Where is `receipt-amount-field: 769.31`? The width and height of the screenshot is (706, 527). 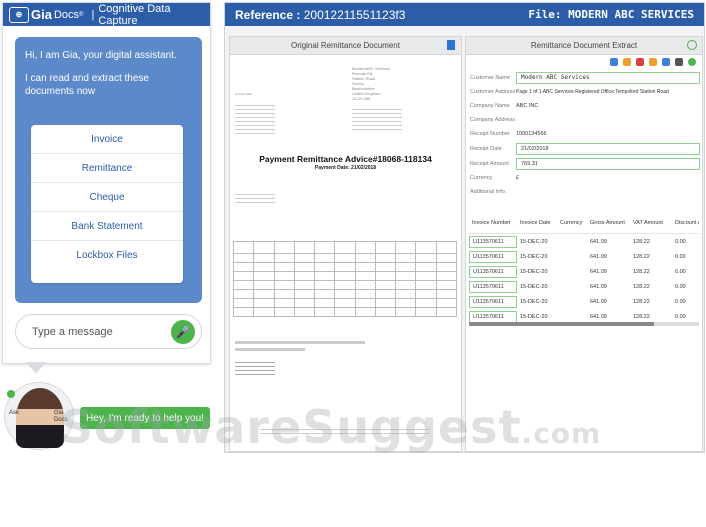 receipt-amount-field: 769.31 is located at coordinates (608, 163).